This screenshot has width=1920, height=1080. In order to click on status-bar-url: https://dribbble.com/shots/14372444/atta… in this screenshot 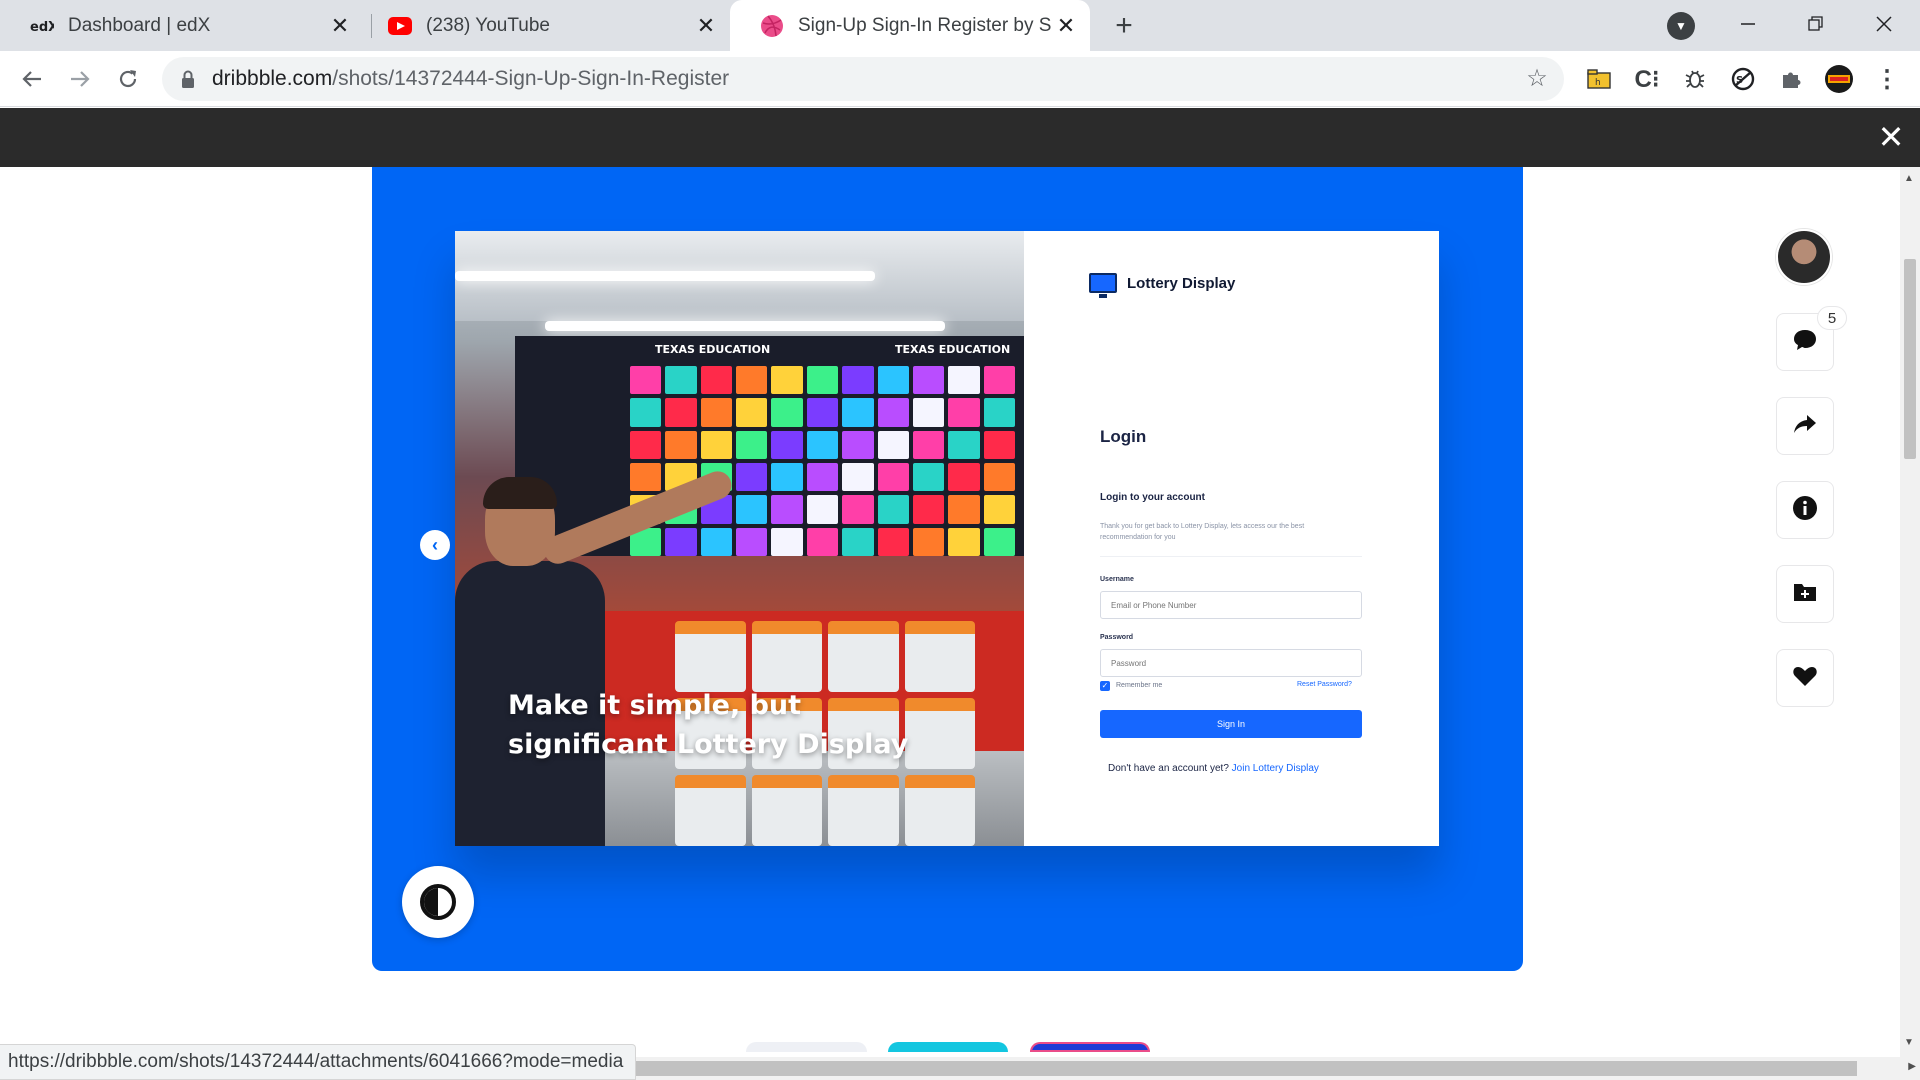, I will do `click(318, 1062)`.